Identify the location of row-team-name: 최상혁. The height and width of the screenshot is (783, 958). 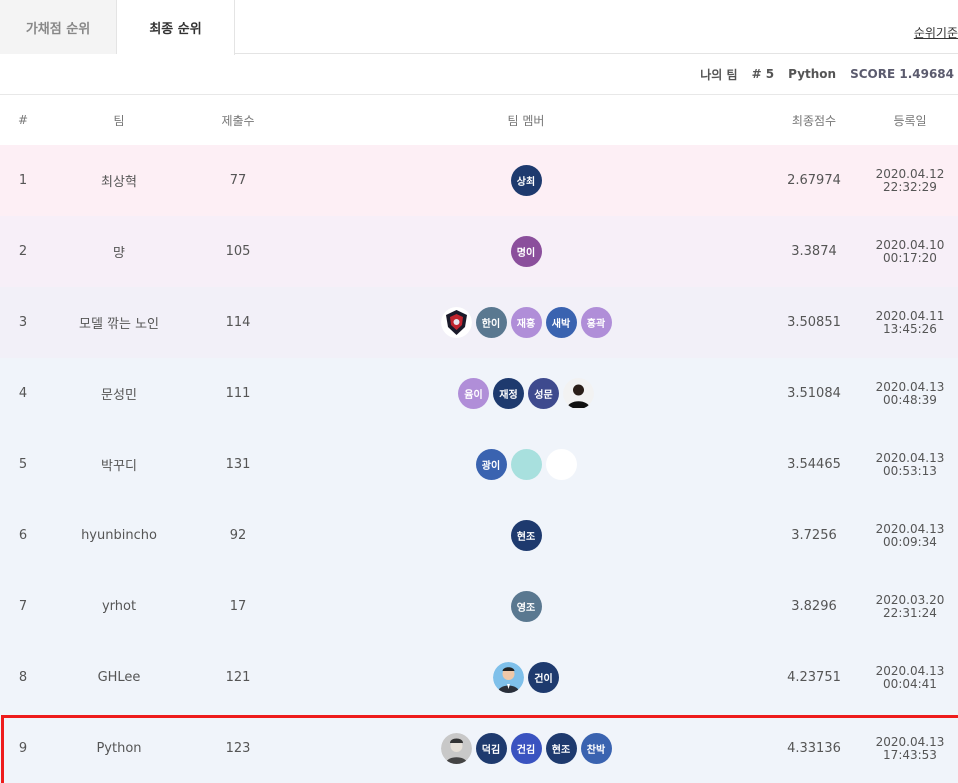
(119, 180).